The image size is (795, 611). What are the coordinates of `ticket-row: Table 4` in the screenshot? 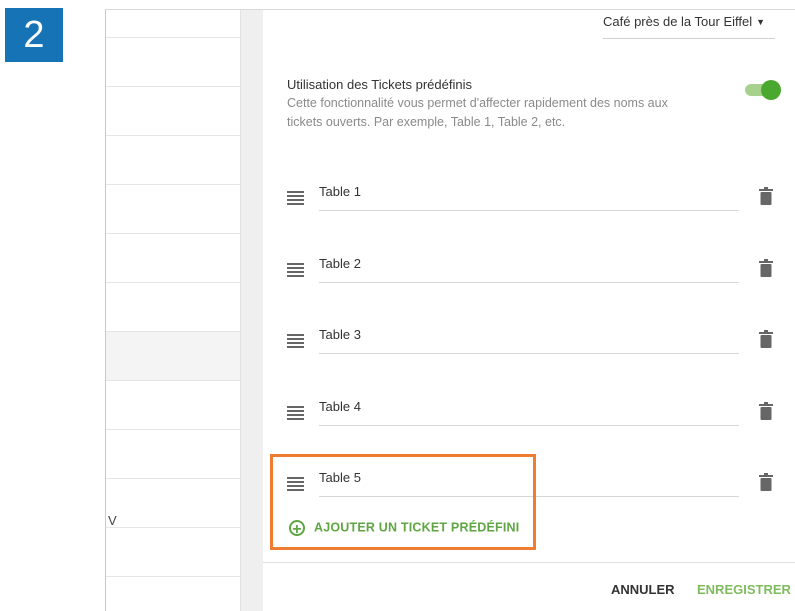 It's located at (529, 415).